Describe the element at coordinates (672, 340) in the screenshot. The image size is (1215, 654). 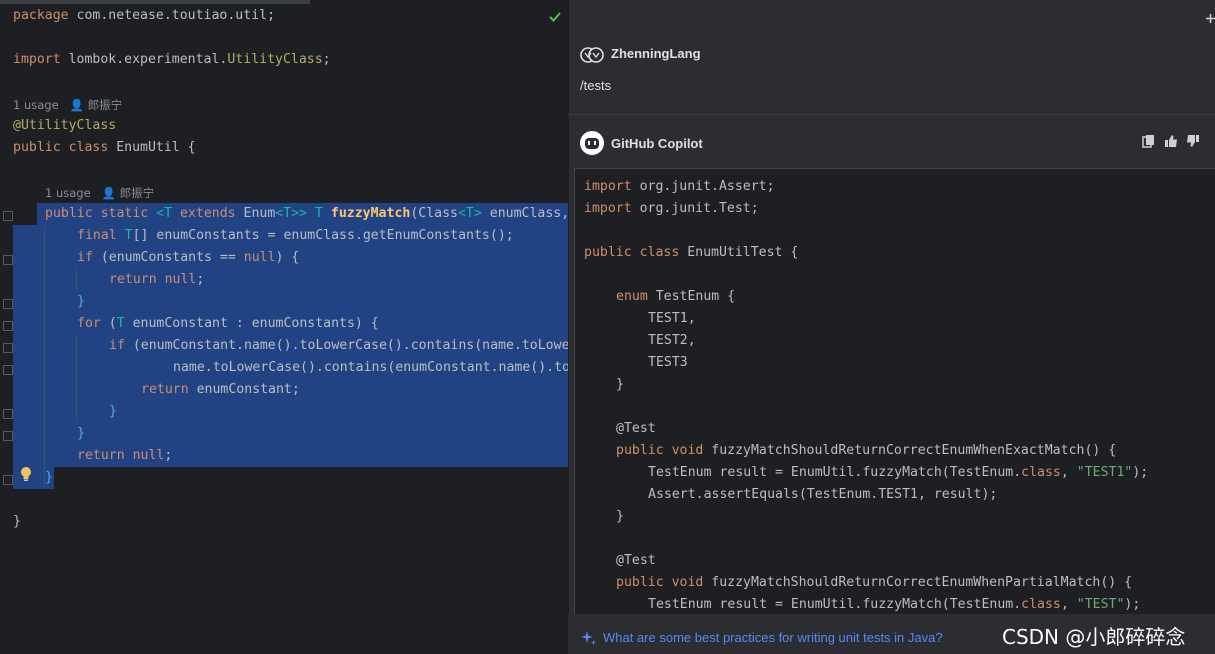
I see `code-line: TEST2,` at that location.